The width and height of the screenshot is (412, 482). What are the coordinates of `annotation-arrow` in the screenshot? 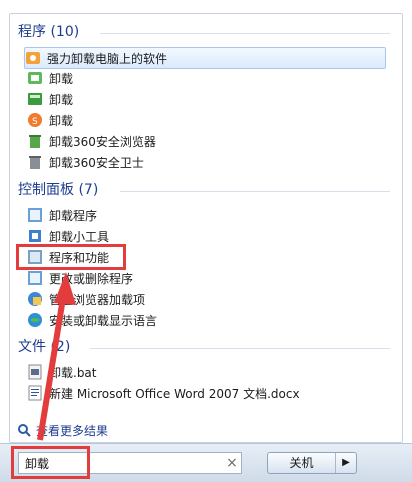 It's located at (56, 356).